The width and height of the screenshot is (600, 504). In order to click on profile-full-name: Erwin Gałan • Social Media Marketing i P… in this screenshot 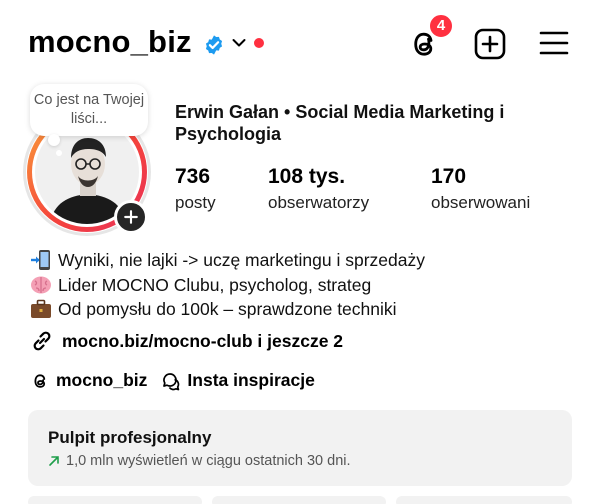, I will do `click(340, 123)`.